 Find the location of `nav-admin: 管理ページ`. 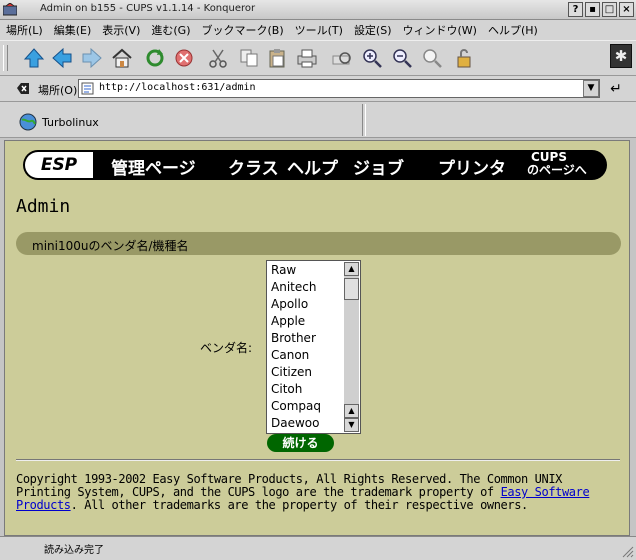

nav-admin: 管理ページ is located at coordinates (153, 166).